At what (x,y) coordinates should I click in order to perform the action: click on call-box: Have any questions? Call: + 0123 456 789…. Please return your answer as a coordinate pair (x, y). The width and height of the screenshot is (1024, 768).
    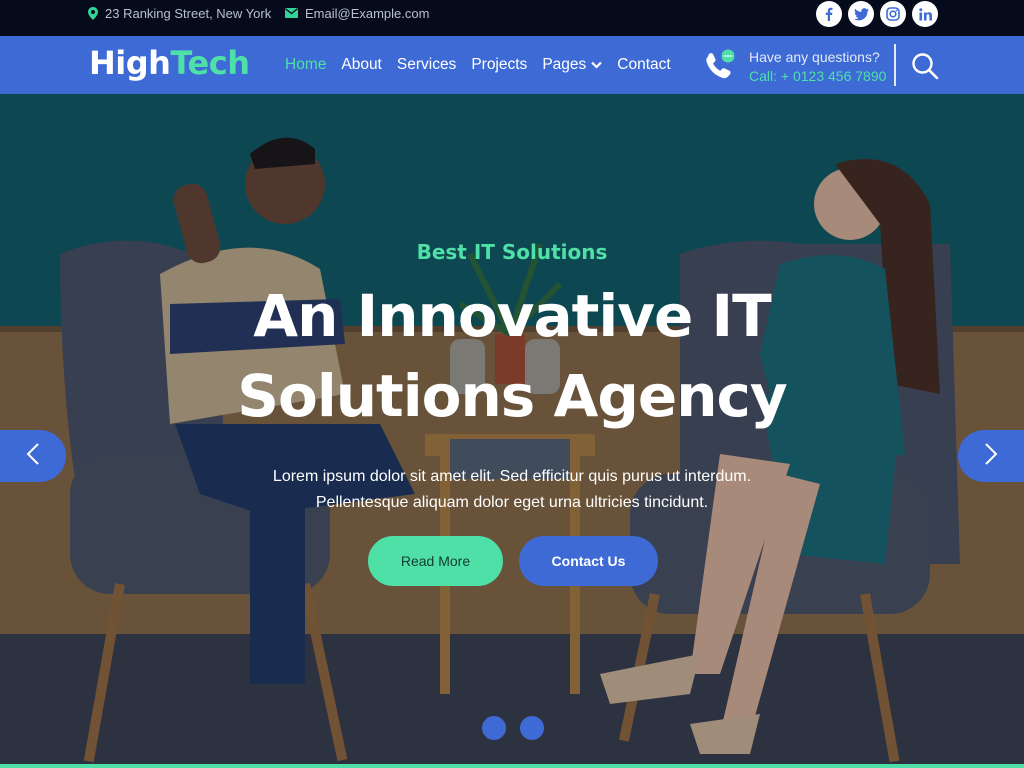
    Looking at the image, I should click on (794, 66).